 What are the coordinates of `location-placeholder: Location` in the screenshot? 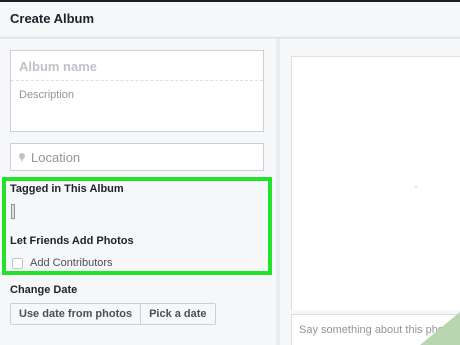 It's located at (56, 157).